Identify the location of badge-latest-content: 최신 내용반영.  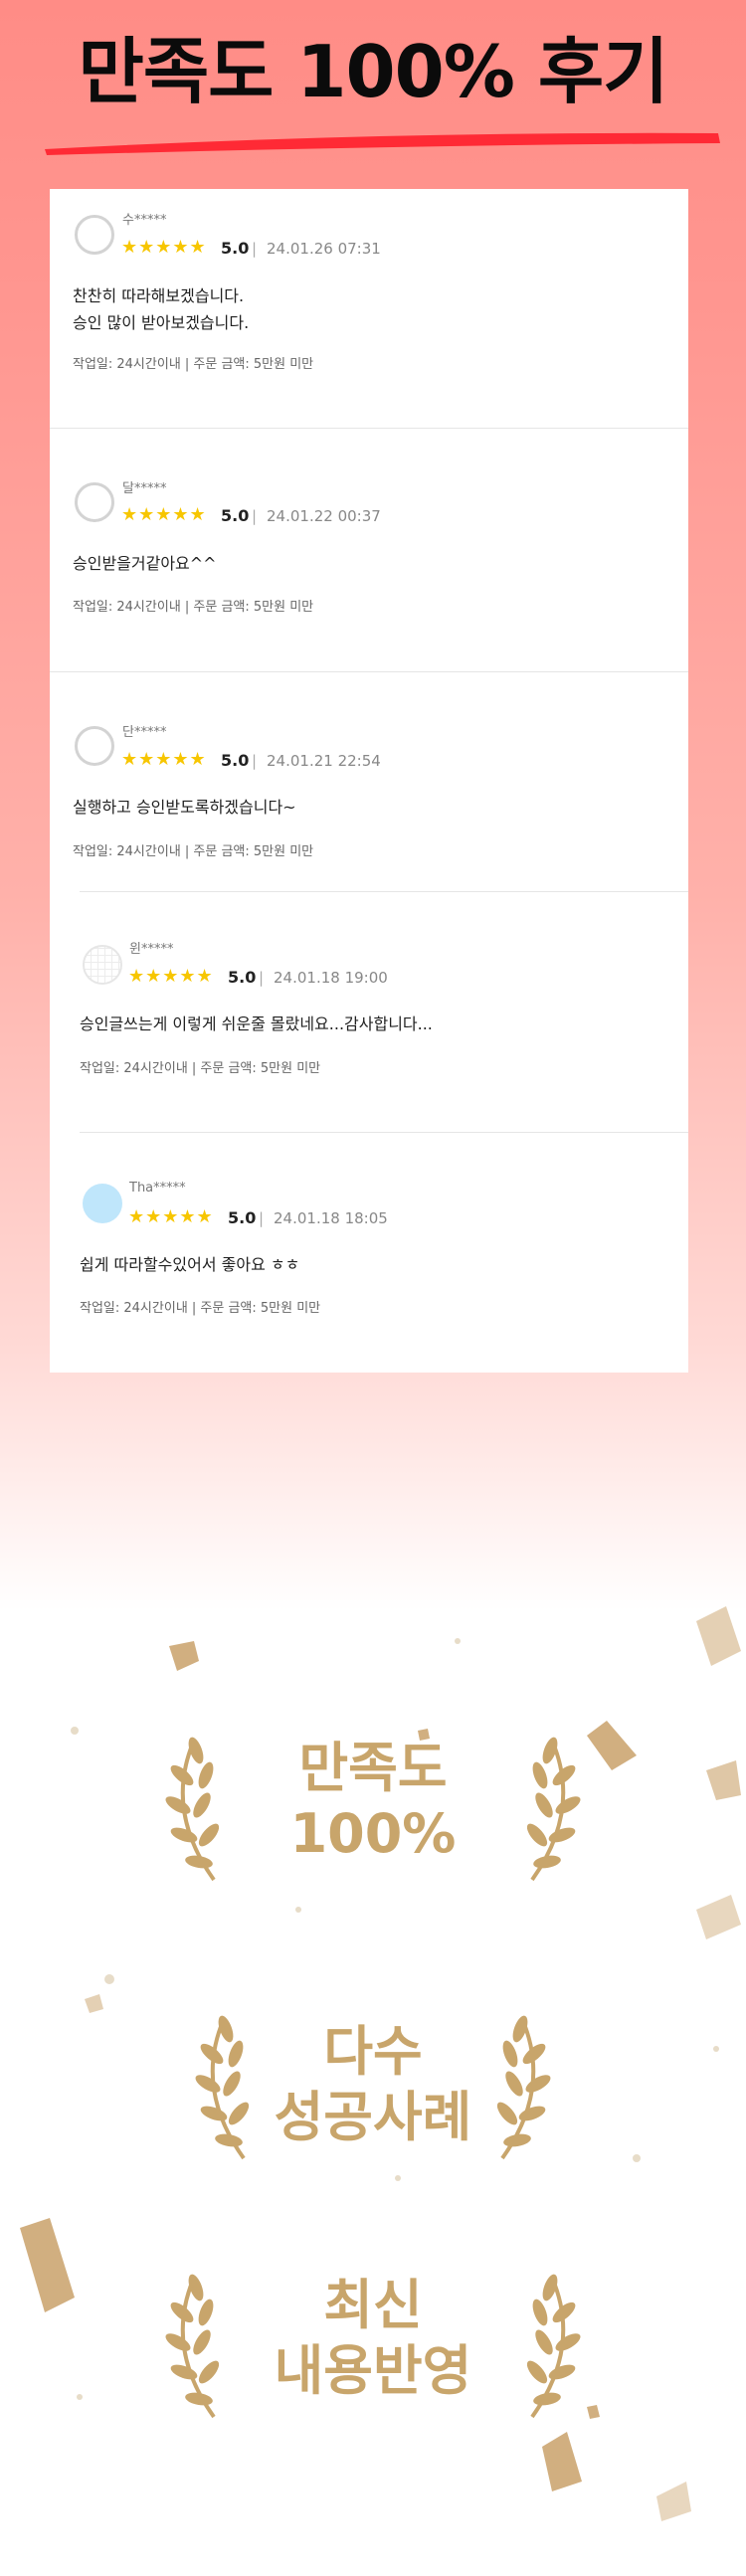
(373, 2338).